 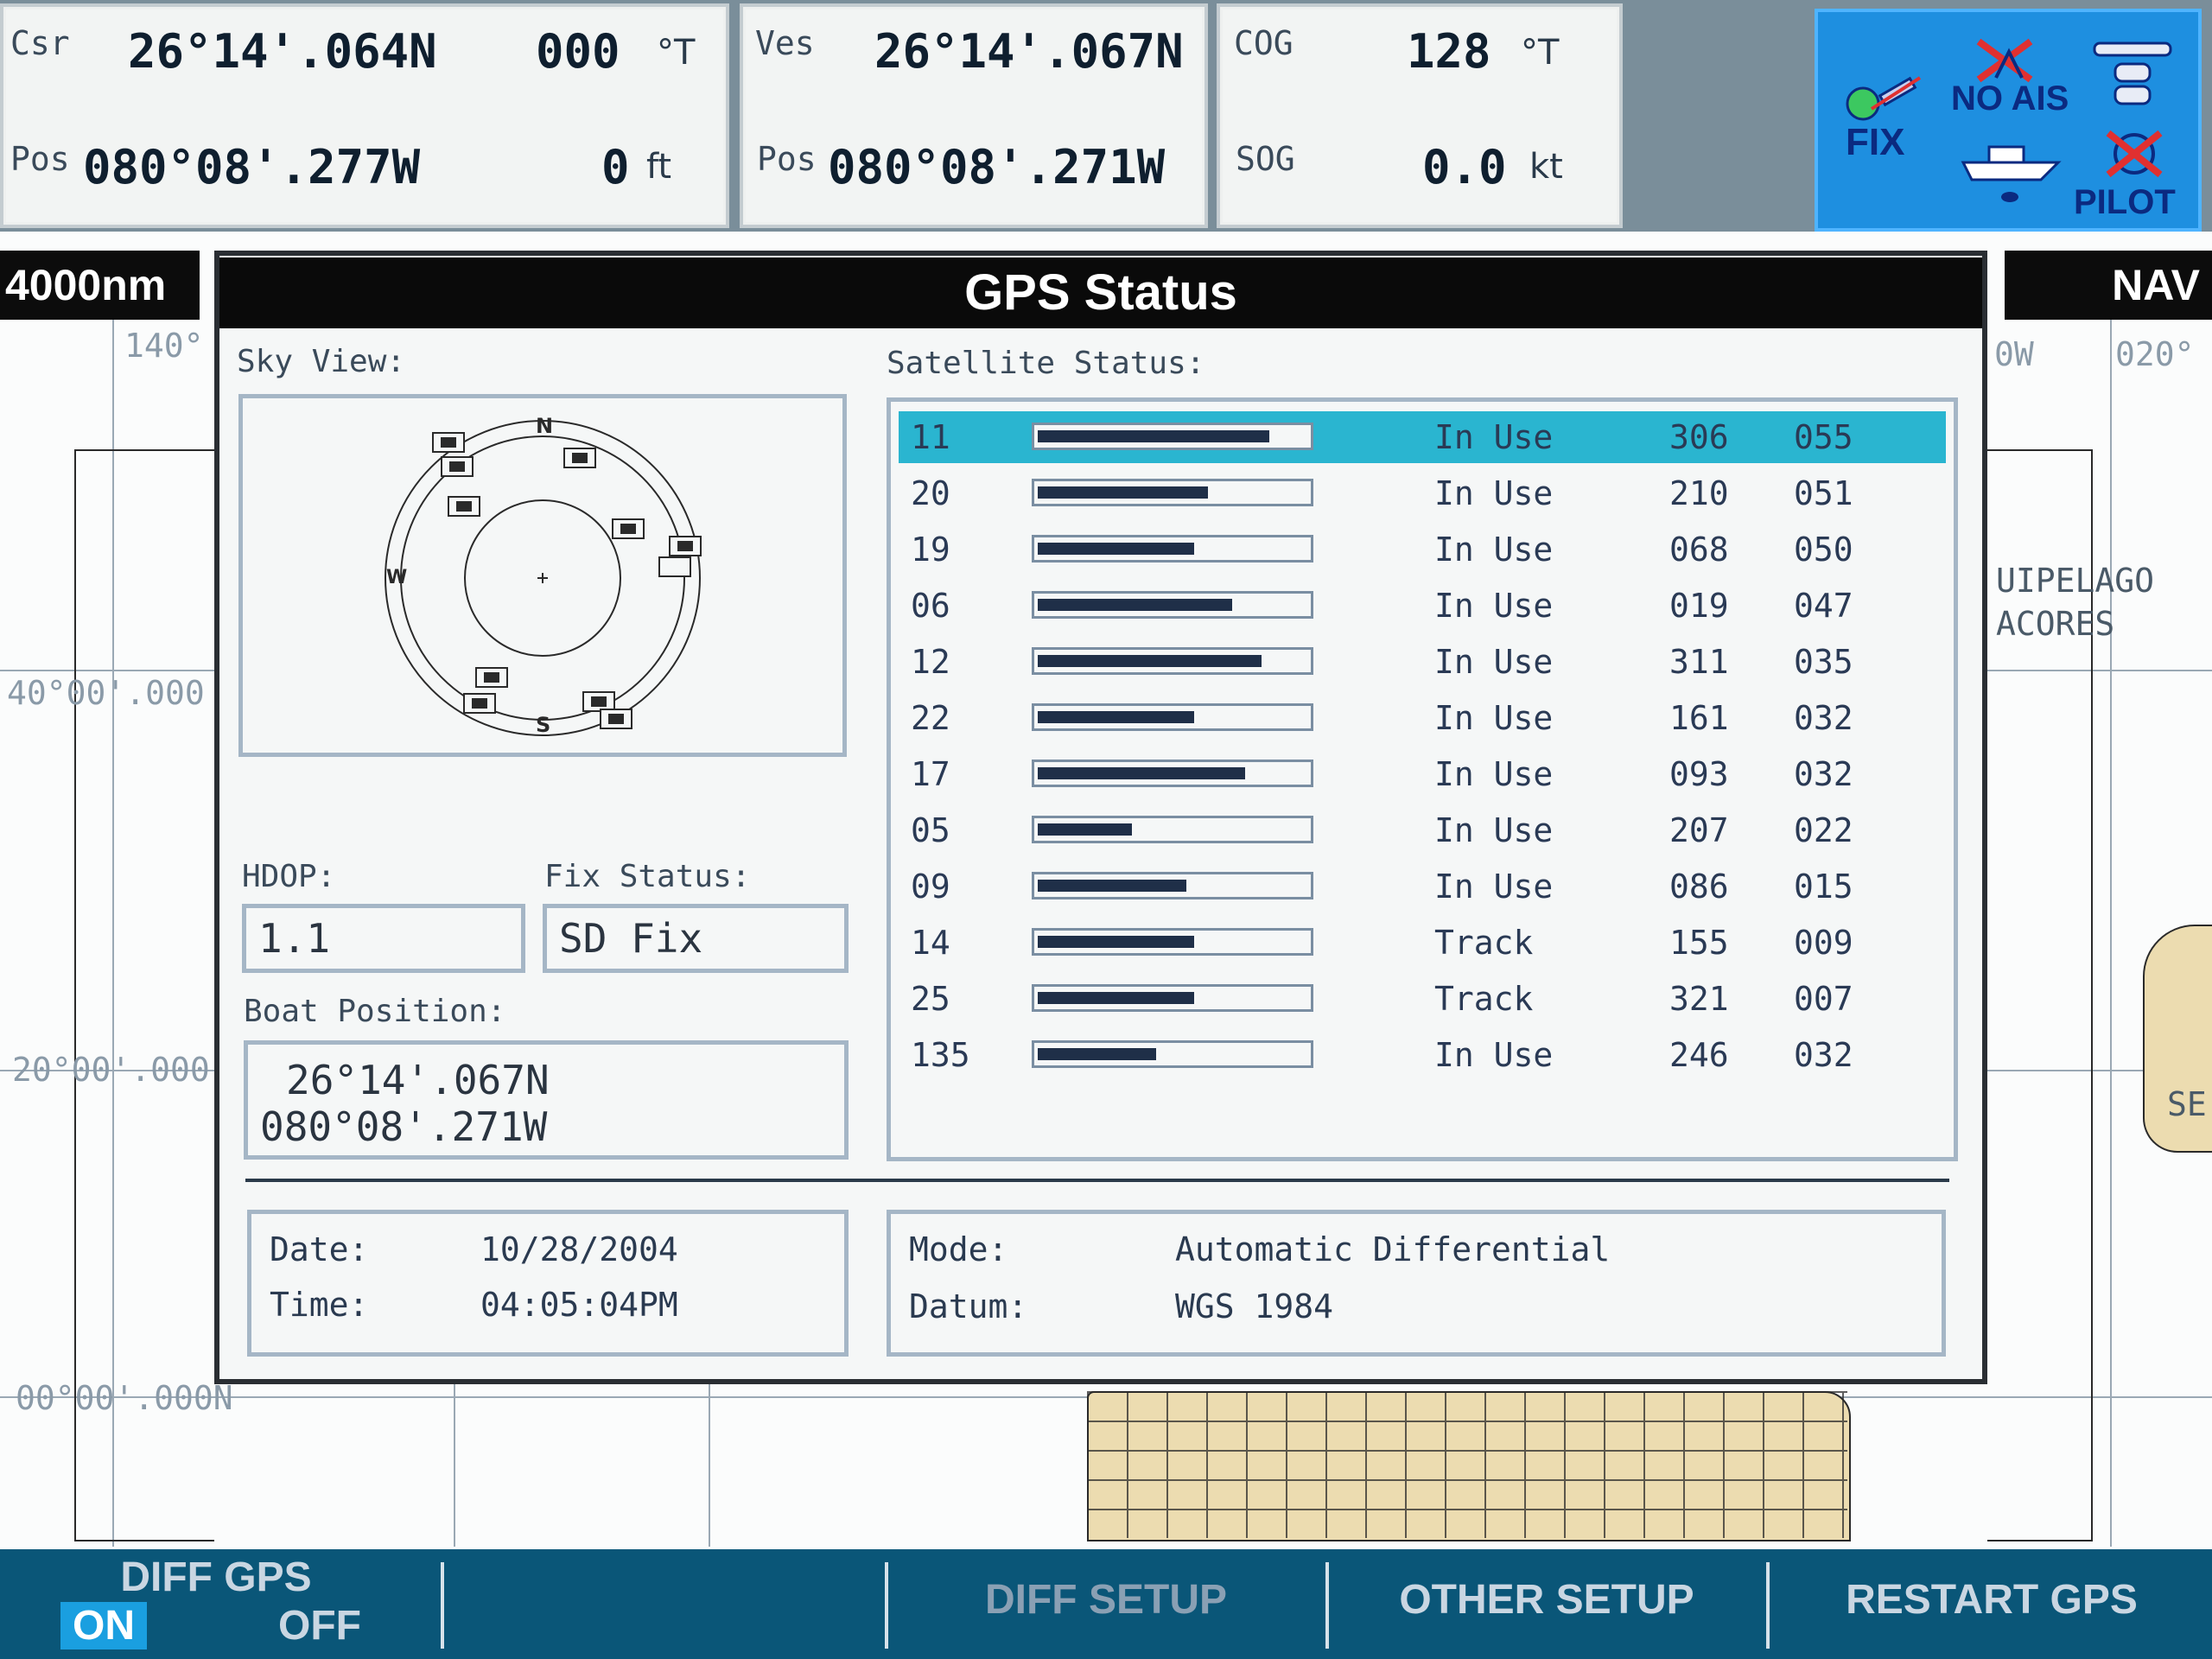 What do you see at coordinates (1699, 1055) in the screenshot?
I see `satellite-azimuth: 246` at bounding box center [1699, 1055].